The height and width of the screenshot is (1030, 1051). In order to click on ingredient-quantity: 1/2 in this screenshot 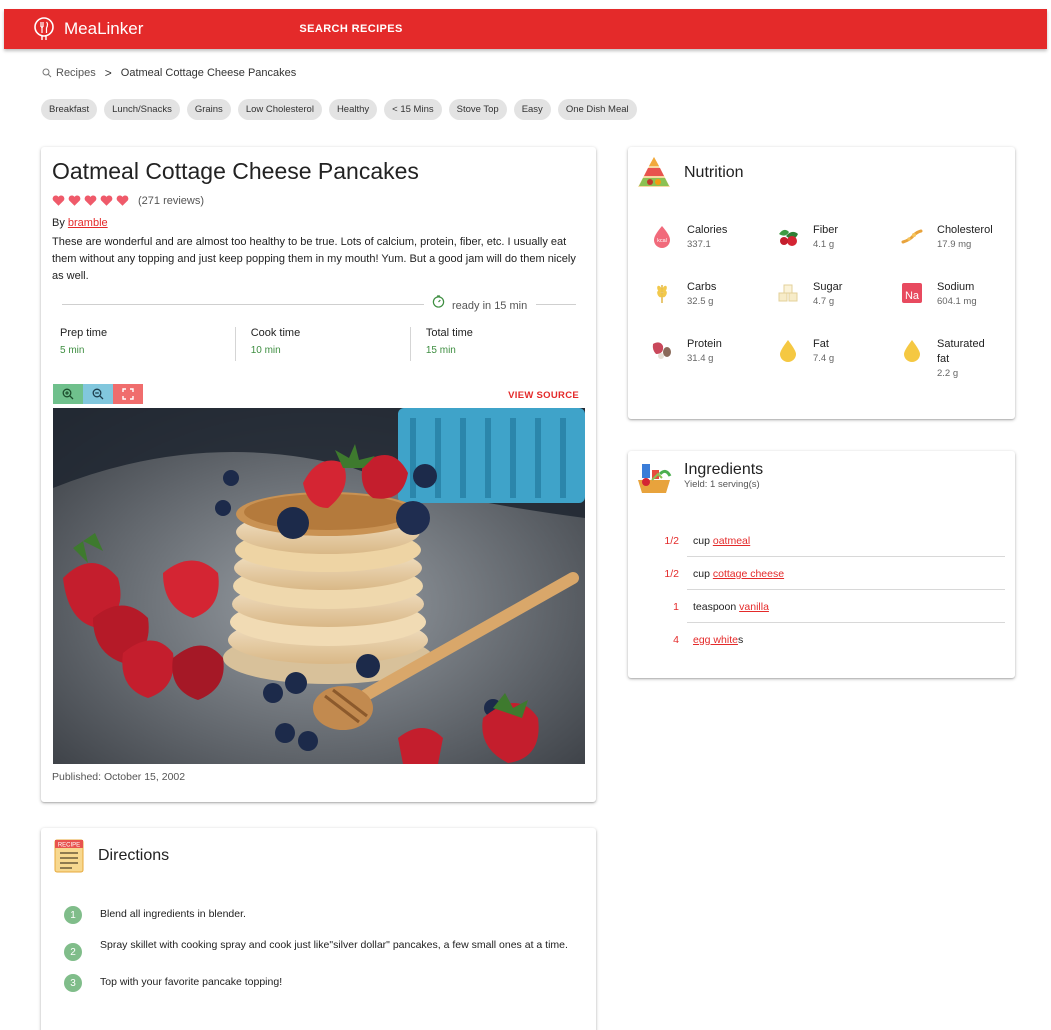, I will do `click(671, 541)`.